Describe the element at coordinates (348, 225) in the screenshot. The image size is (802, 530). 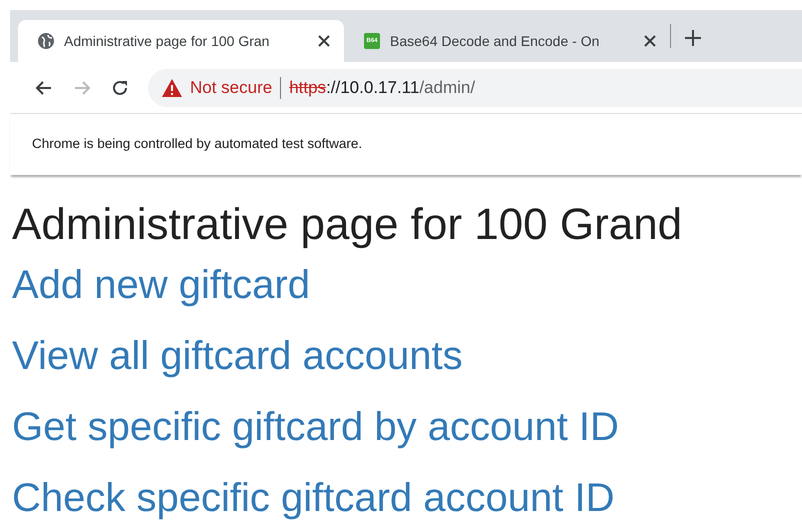
I see `page-heading: Administrative page for 100 Grand` at that location.